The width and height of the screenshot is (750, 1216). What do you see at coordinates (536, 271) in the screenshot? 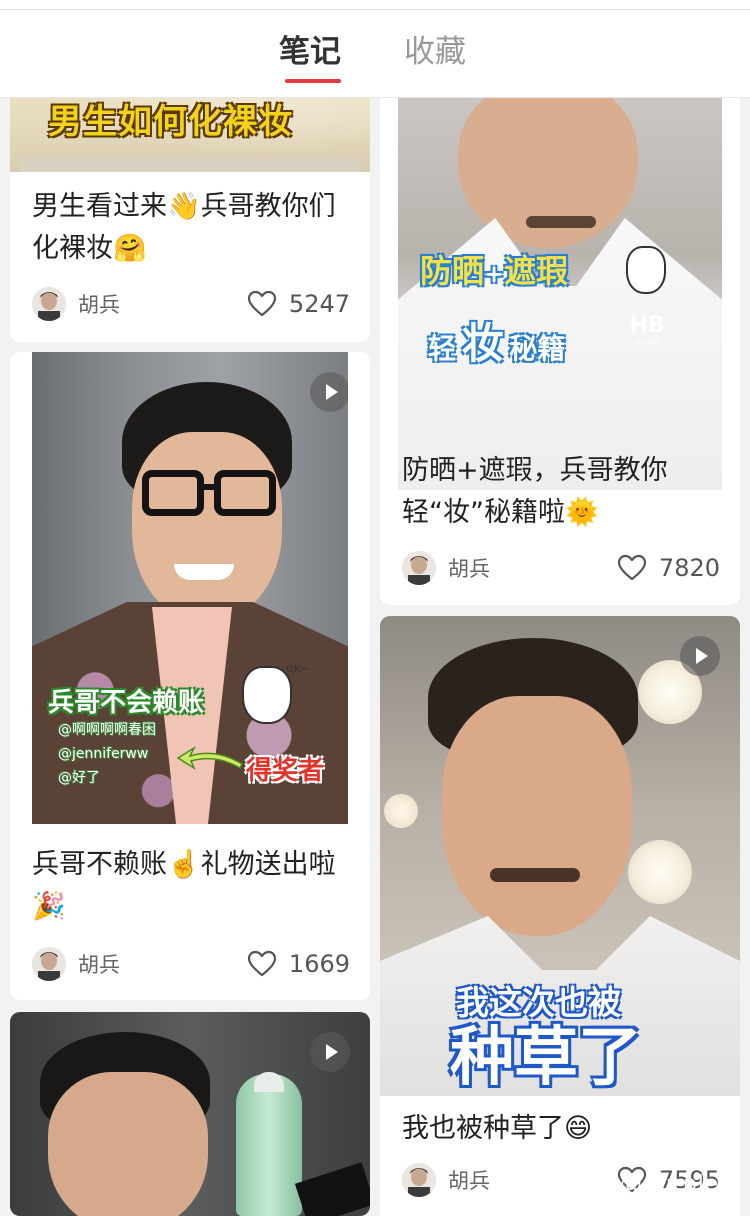
I see `thumbnail-caption: 遮瑕` at bounding box center [536, 271].